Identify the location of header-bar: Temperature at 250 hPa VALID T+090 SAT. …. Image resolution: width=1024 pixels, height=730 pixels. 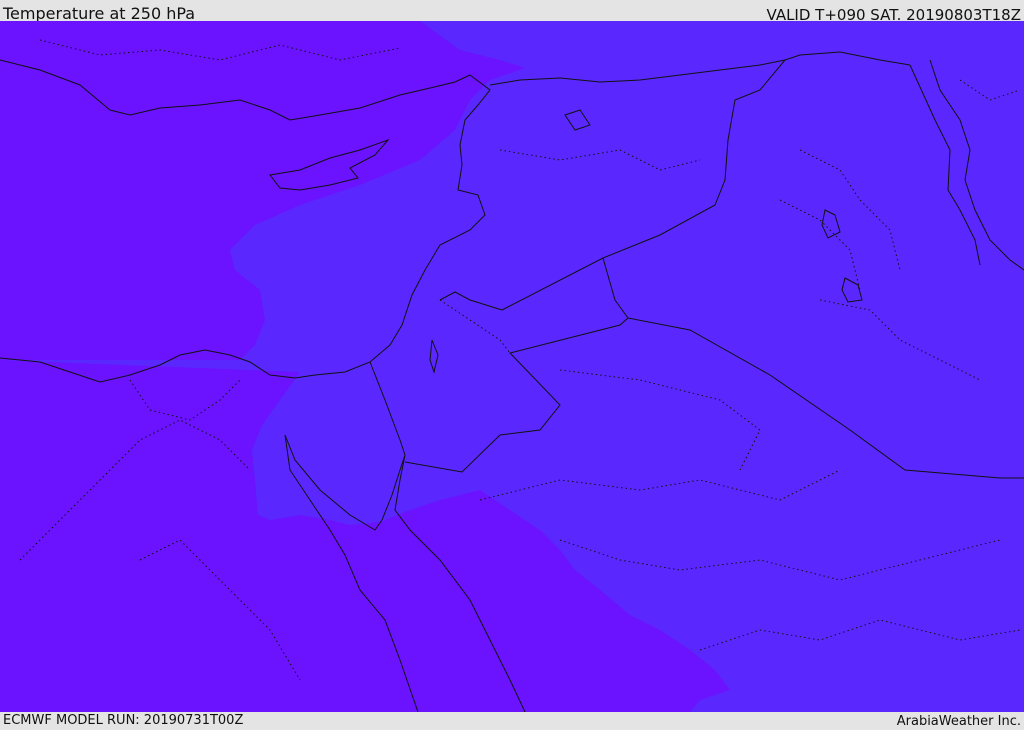
(512, 12).